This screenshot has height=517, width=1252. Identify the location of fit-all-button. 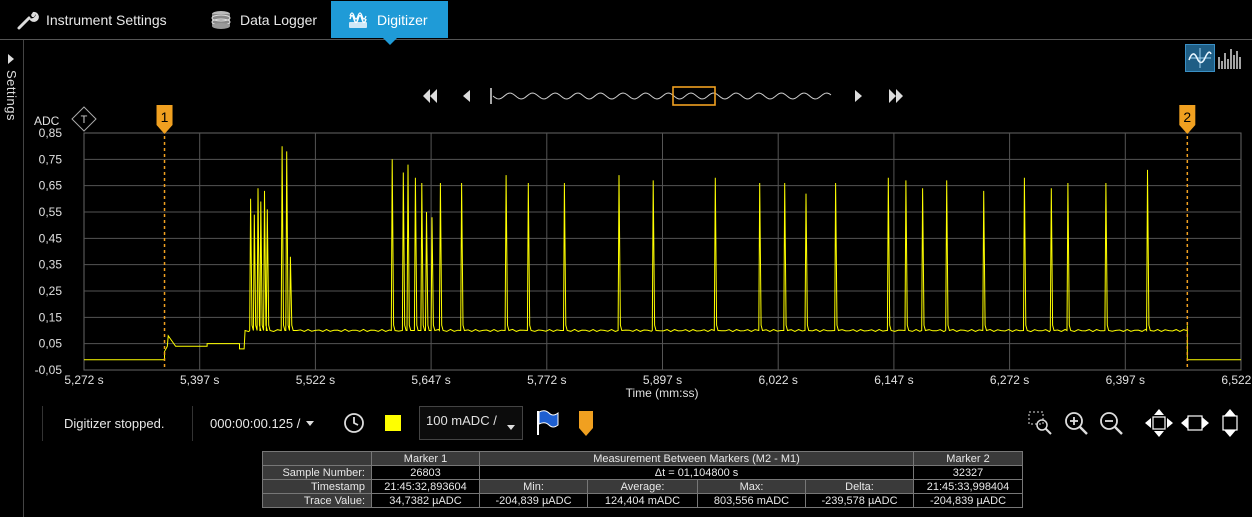
(1159, 423).